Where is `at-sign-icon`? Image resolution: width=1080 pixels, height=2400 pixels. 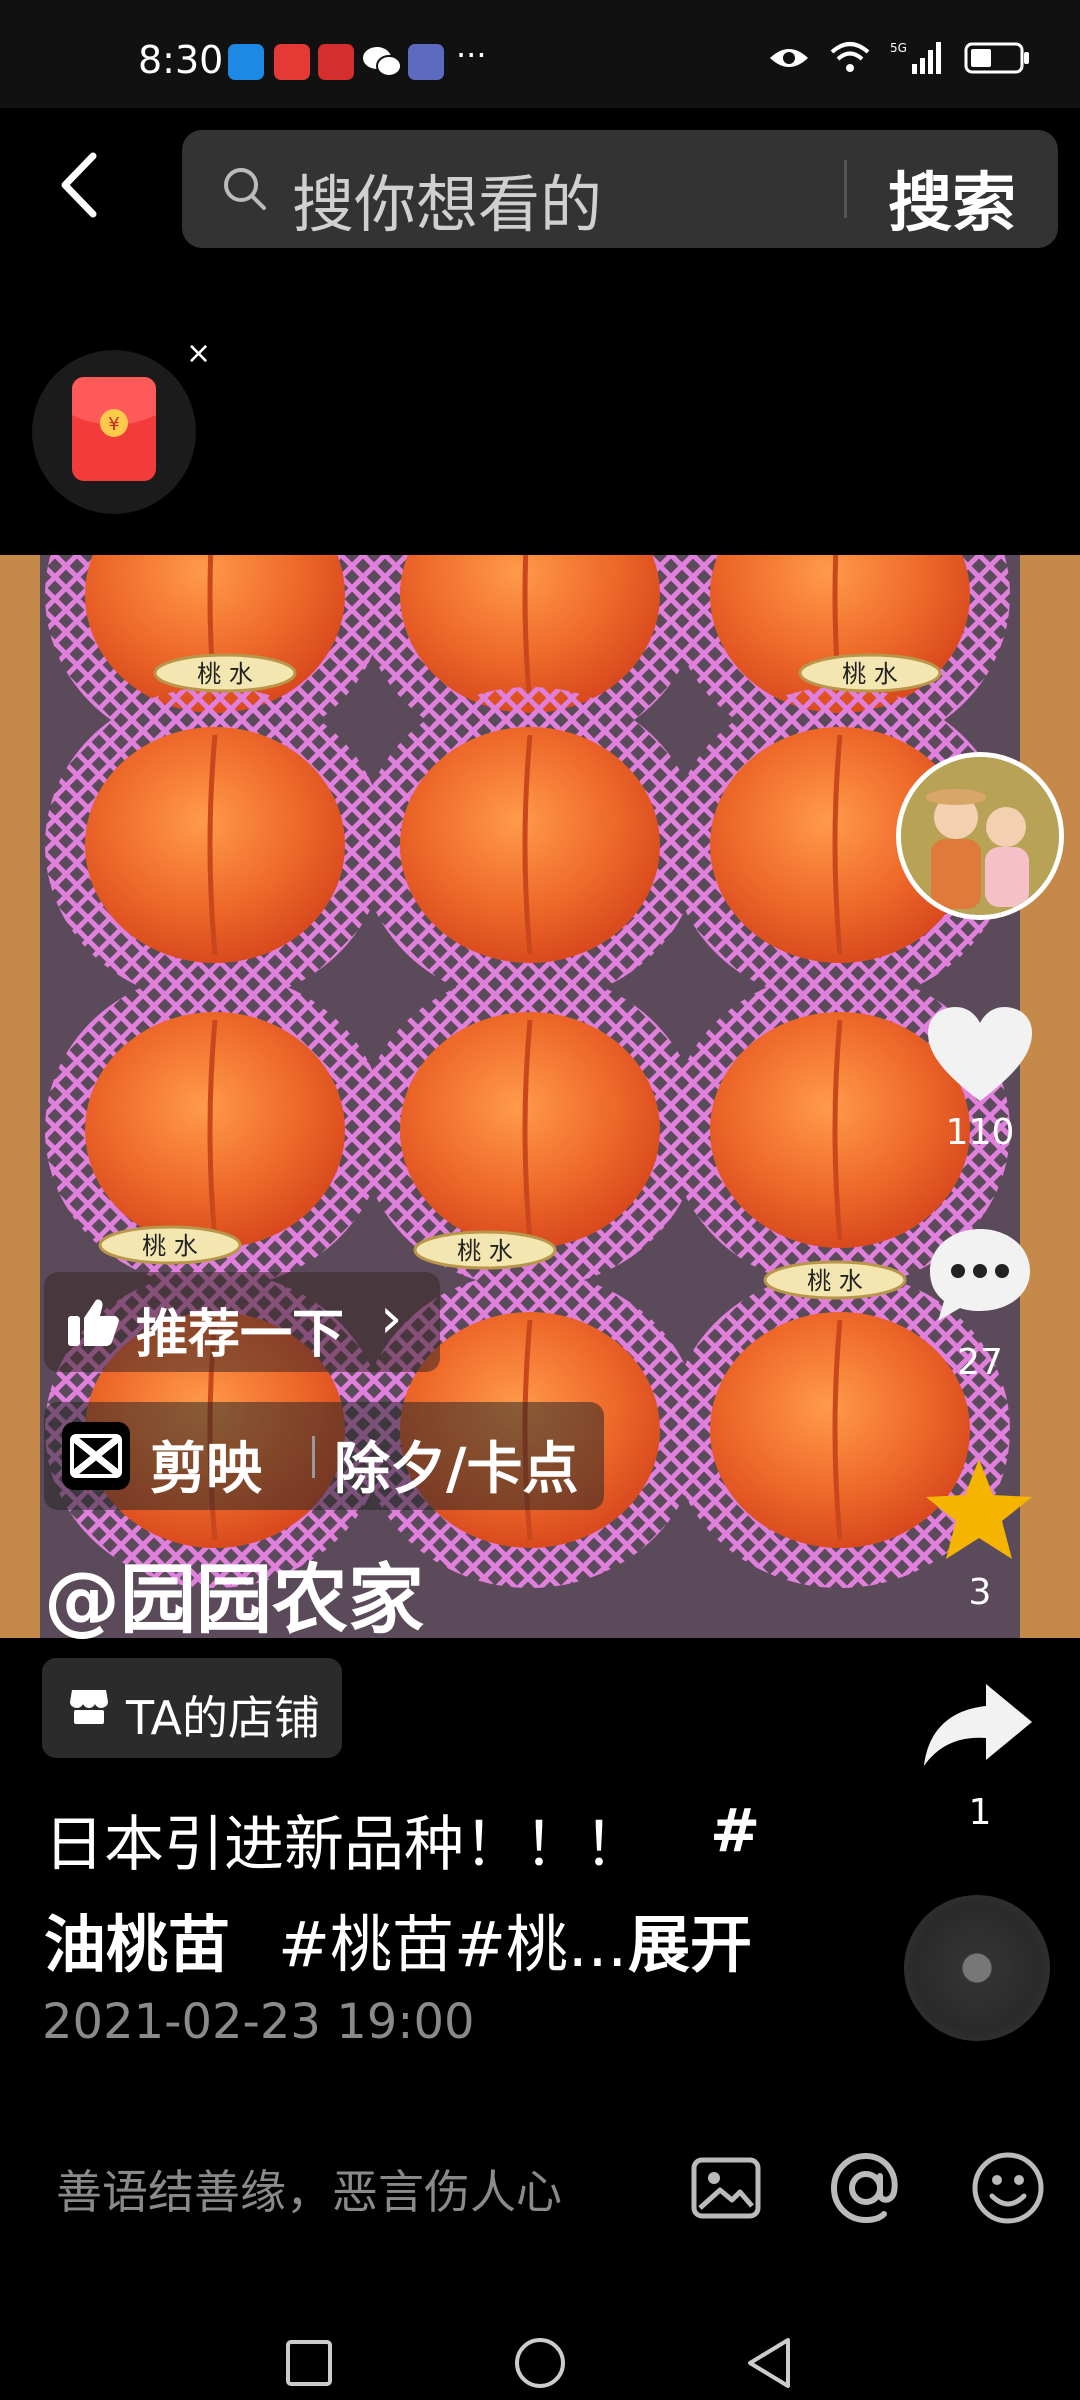
at-sign-icon is located at coordinates (864, 2188).